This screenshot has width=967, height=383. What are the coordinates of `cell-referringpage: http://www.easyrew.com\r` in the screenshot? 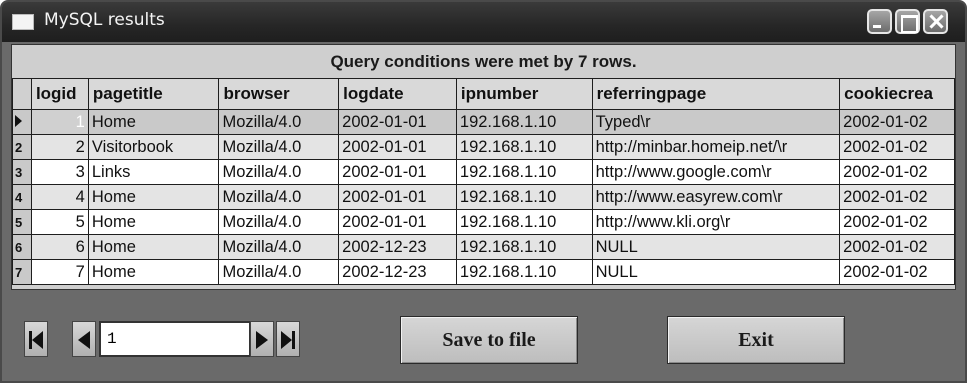 It's located at (716, 197).